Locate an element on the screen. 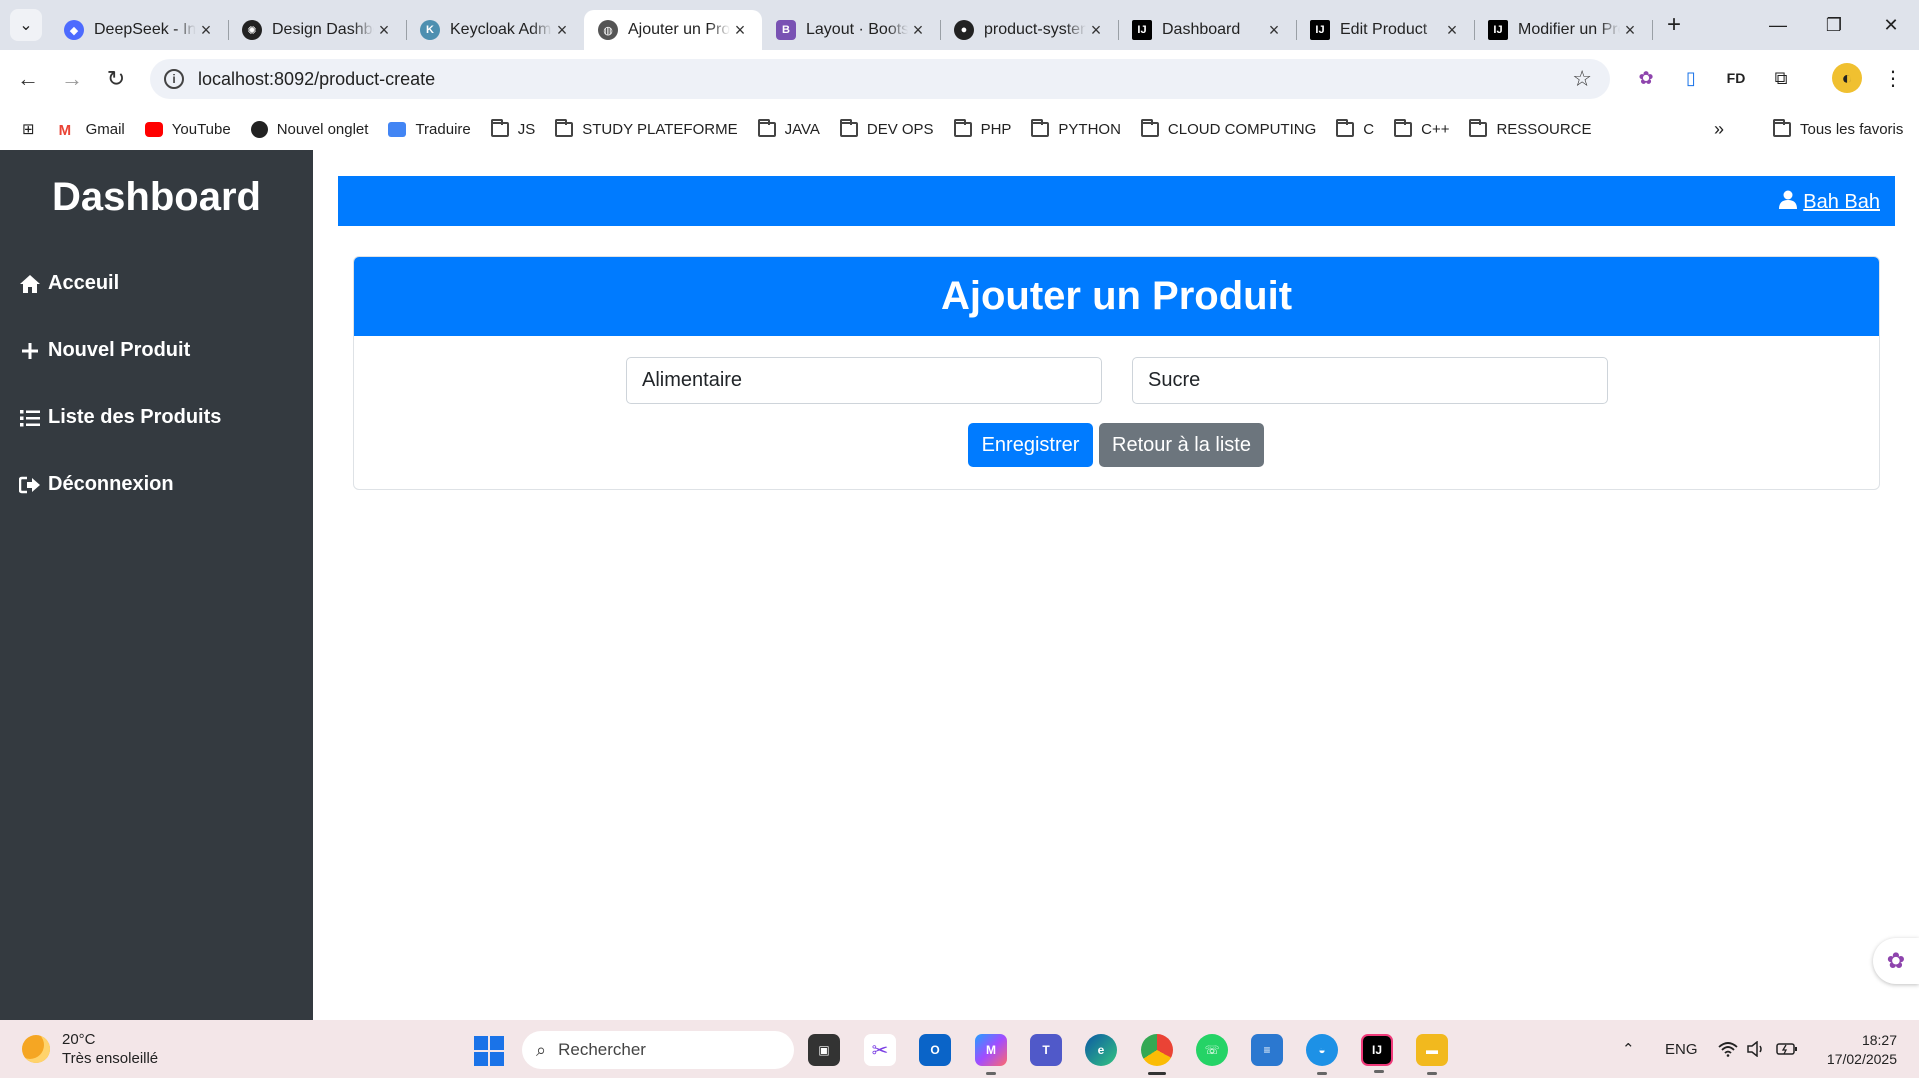 Image resolution: width=1919 pixels, height=1078 pixels. tab-title: Modifier un Produit is located at coordinates (1569, 29).